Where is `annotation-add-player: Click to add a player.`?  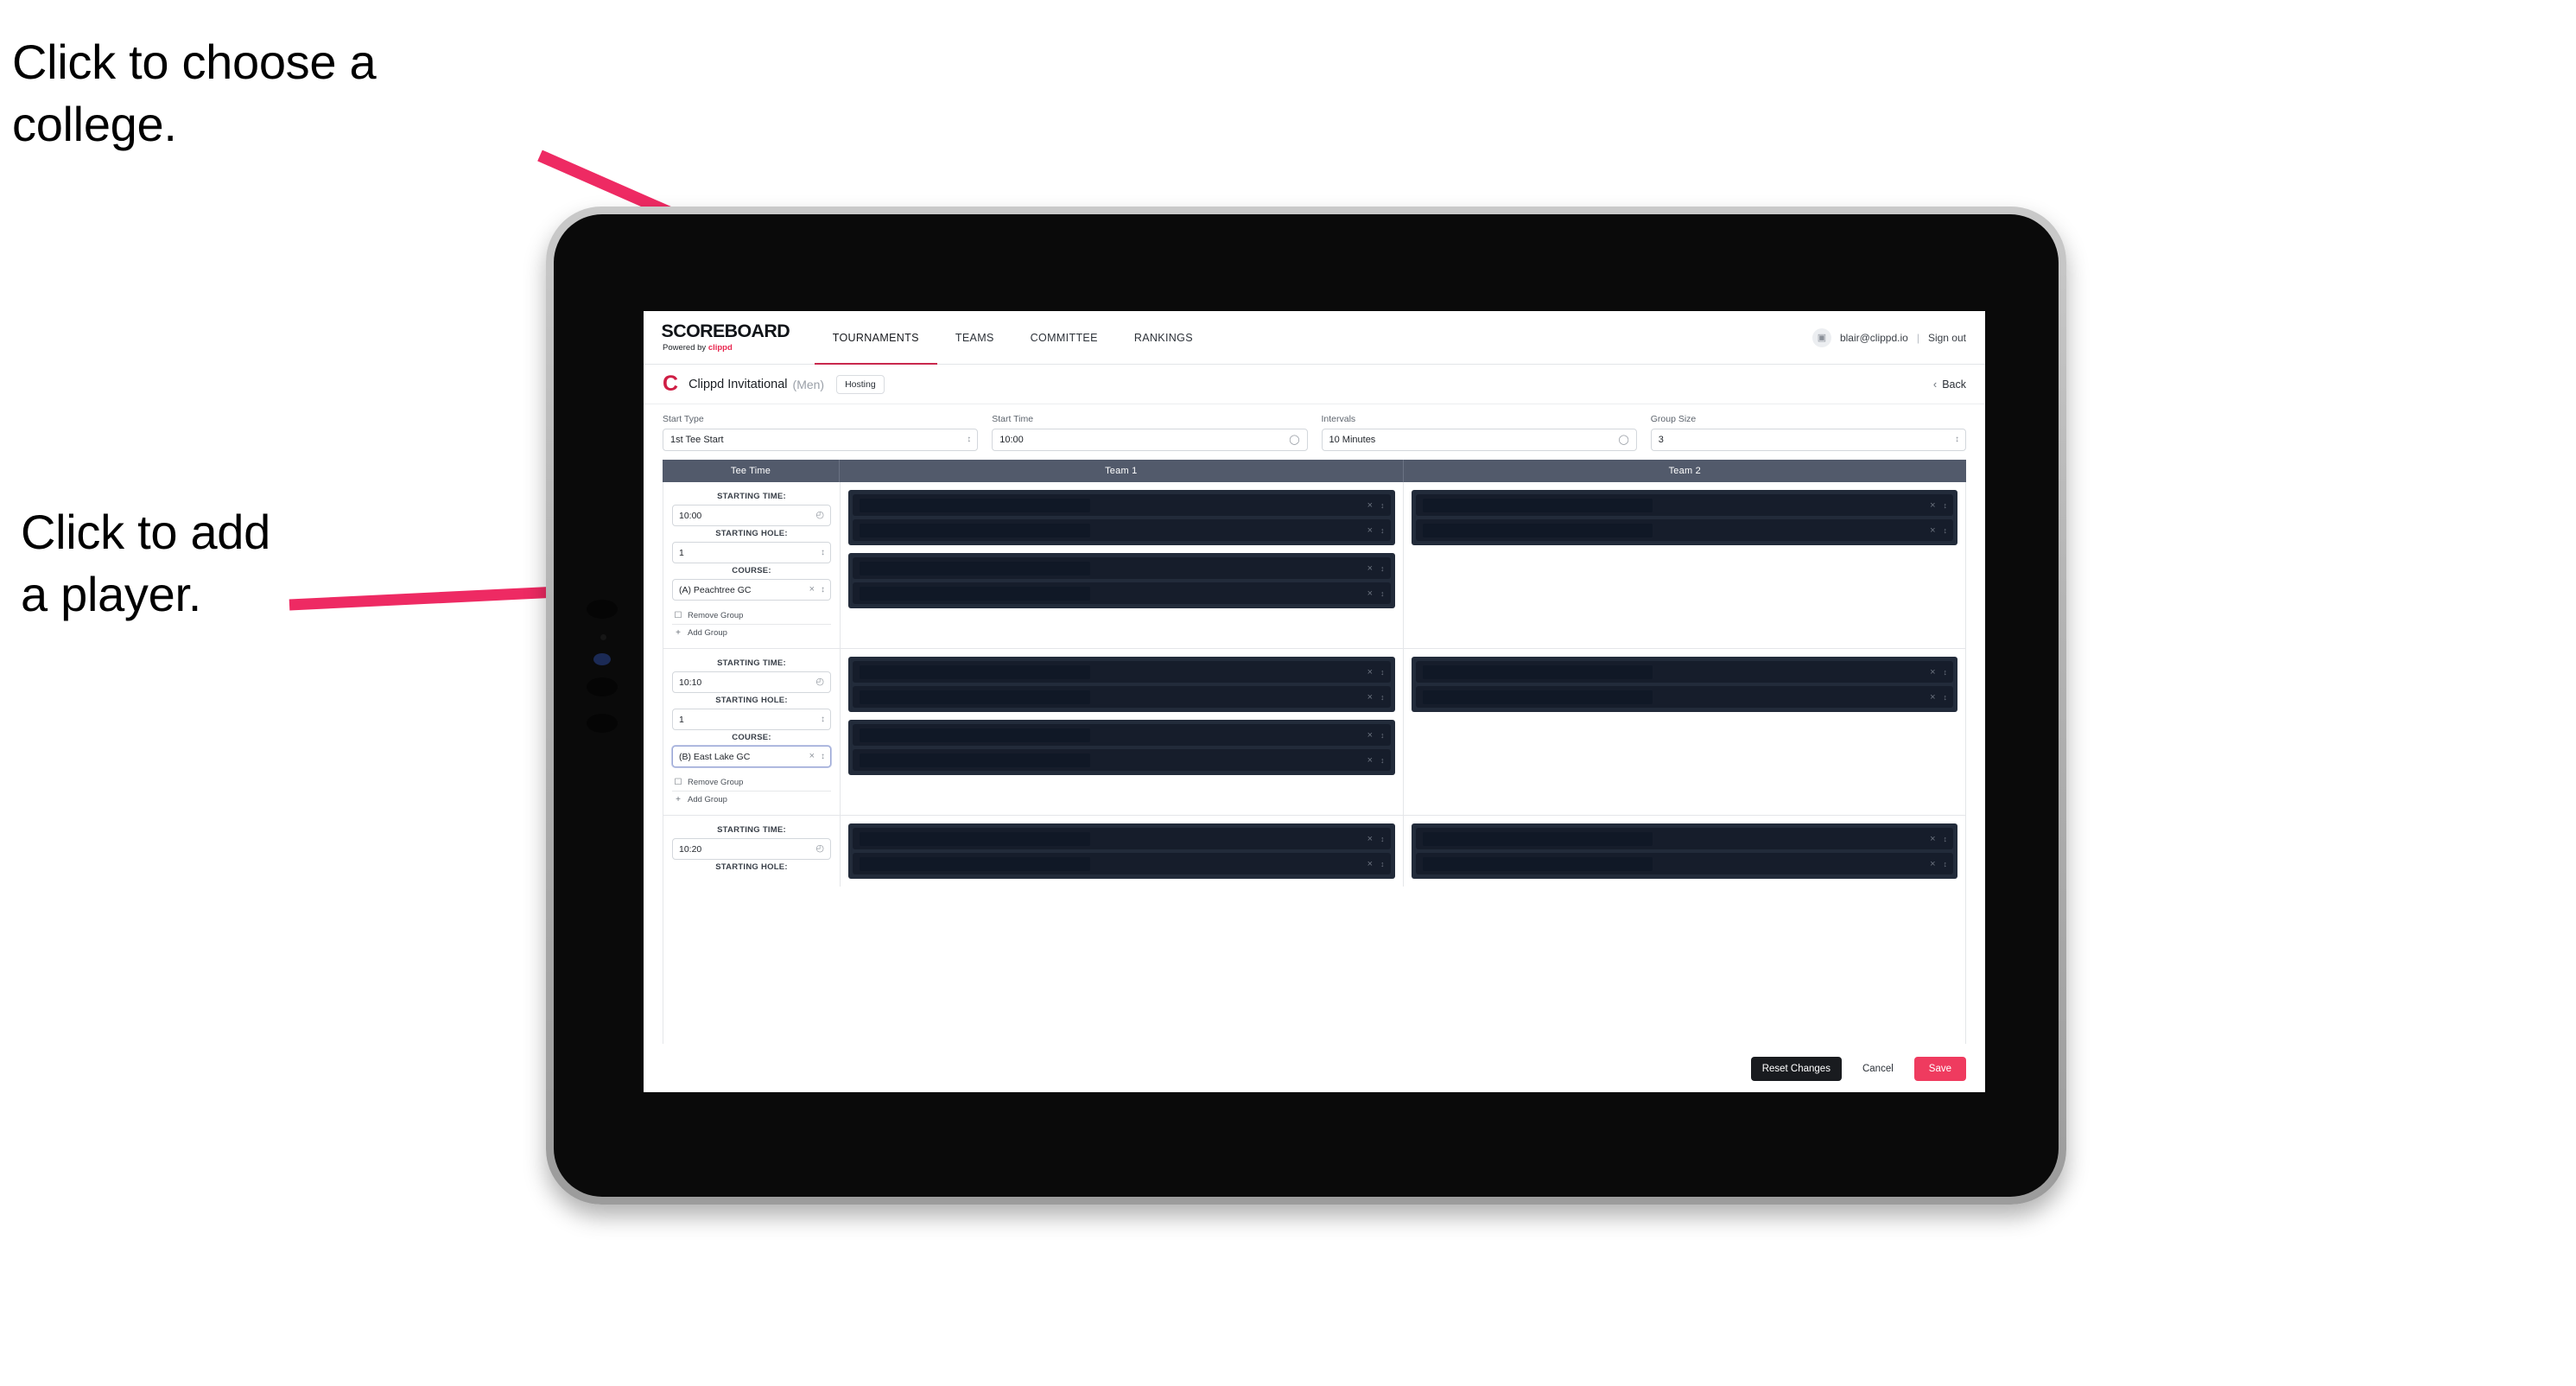
annotation-add-player: Click to add a player. is located at coordinates (145, 563).